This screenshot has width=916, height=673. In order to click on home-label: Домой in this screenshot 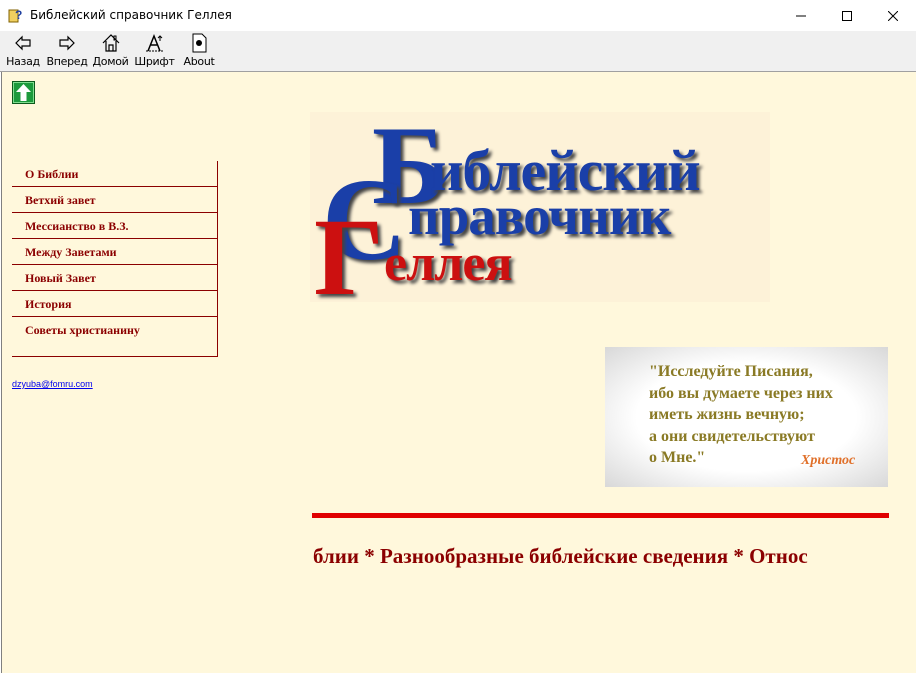, I will do `click(110, 61)`.